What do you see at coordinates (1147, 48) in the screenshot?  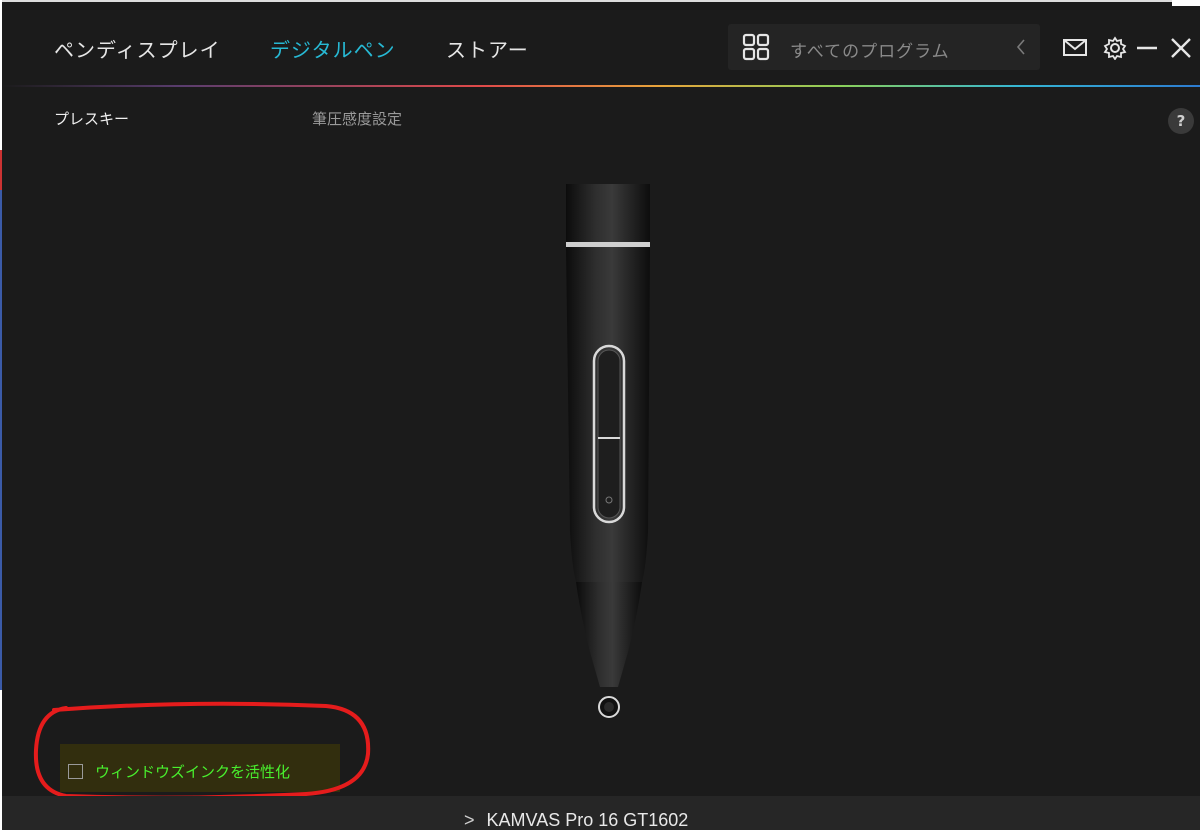 I see `minimize-icon` at bounding box center [1147, 48].